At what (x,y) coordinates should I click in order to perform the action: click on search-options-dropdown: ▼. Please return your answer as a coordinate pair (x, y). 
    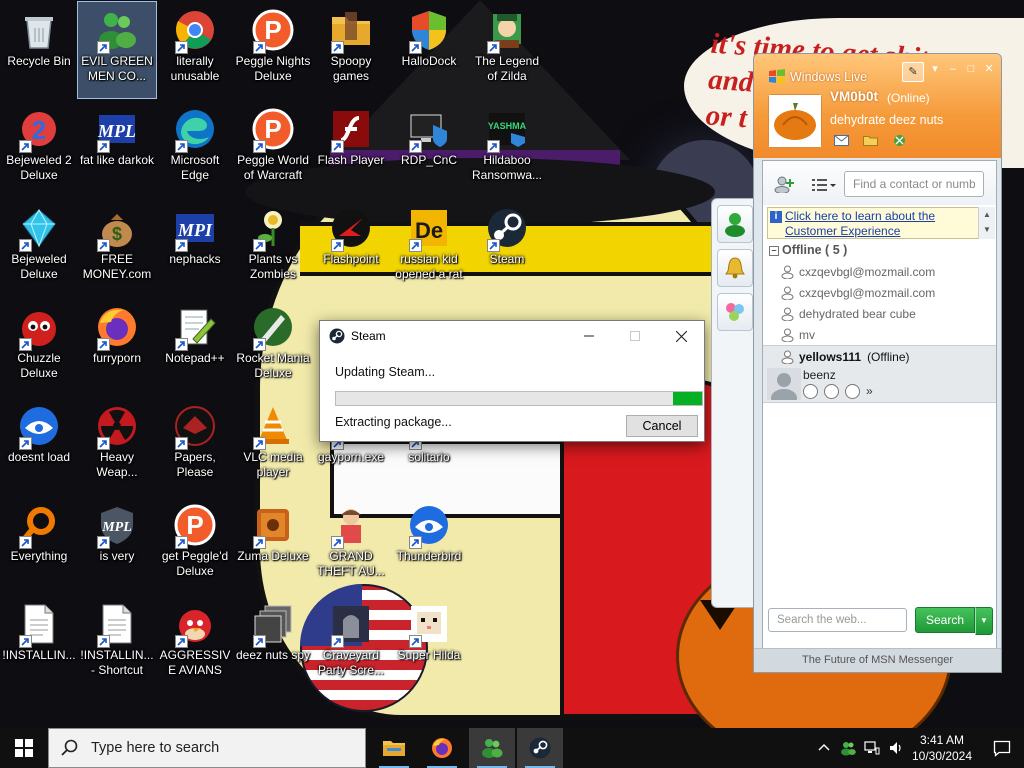
    Looking at the image, I should click on (984, 621).